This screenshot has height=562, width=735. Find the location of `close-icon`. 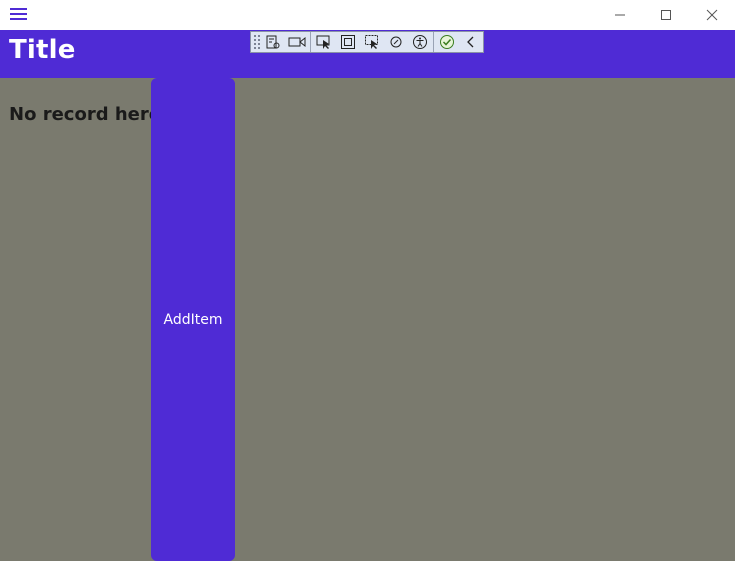

close-icon is located at coordinates (712, 15).